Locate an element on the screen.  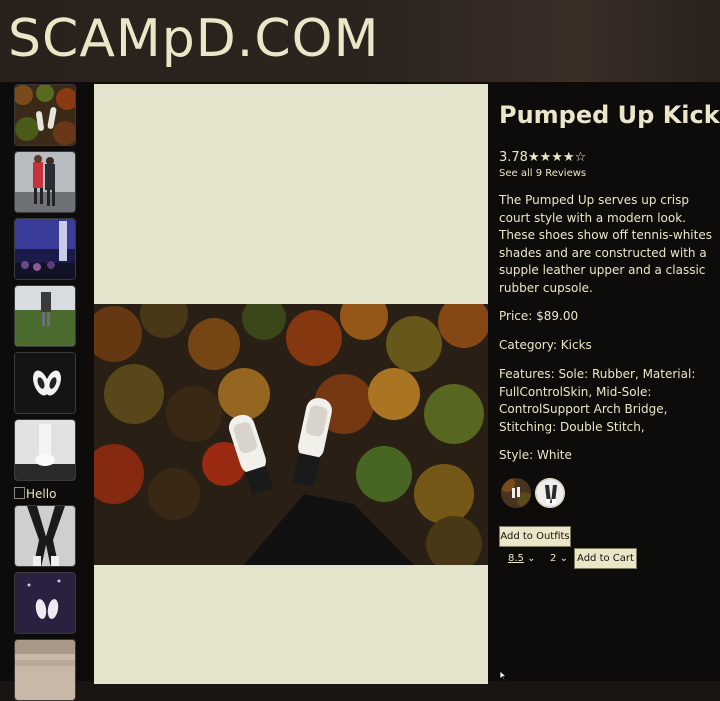
product-style: Style: White is located at coordinates (535, 455).